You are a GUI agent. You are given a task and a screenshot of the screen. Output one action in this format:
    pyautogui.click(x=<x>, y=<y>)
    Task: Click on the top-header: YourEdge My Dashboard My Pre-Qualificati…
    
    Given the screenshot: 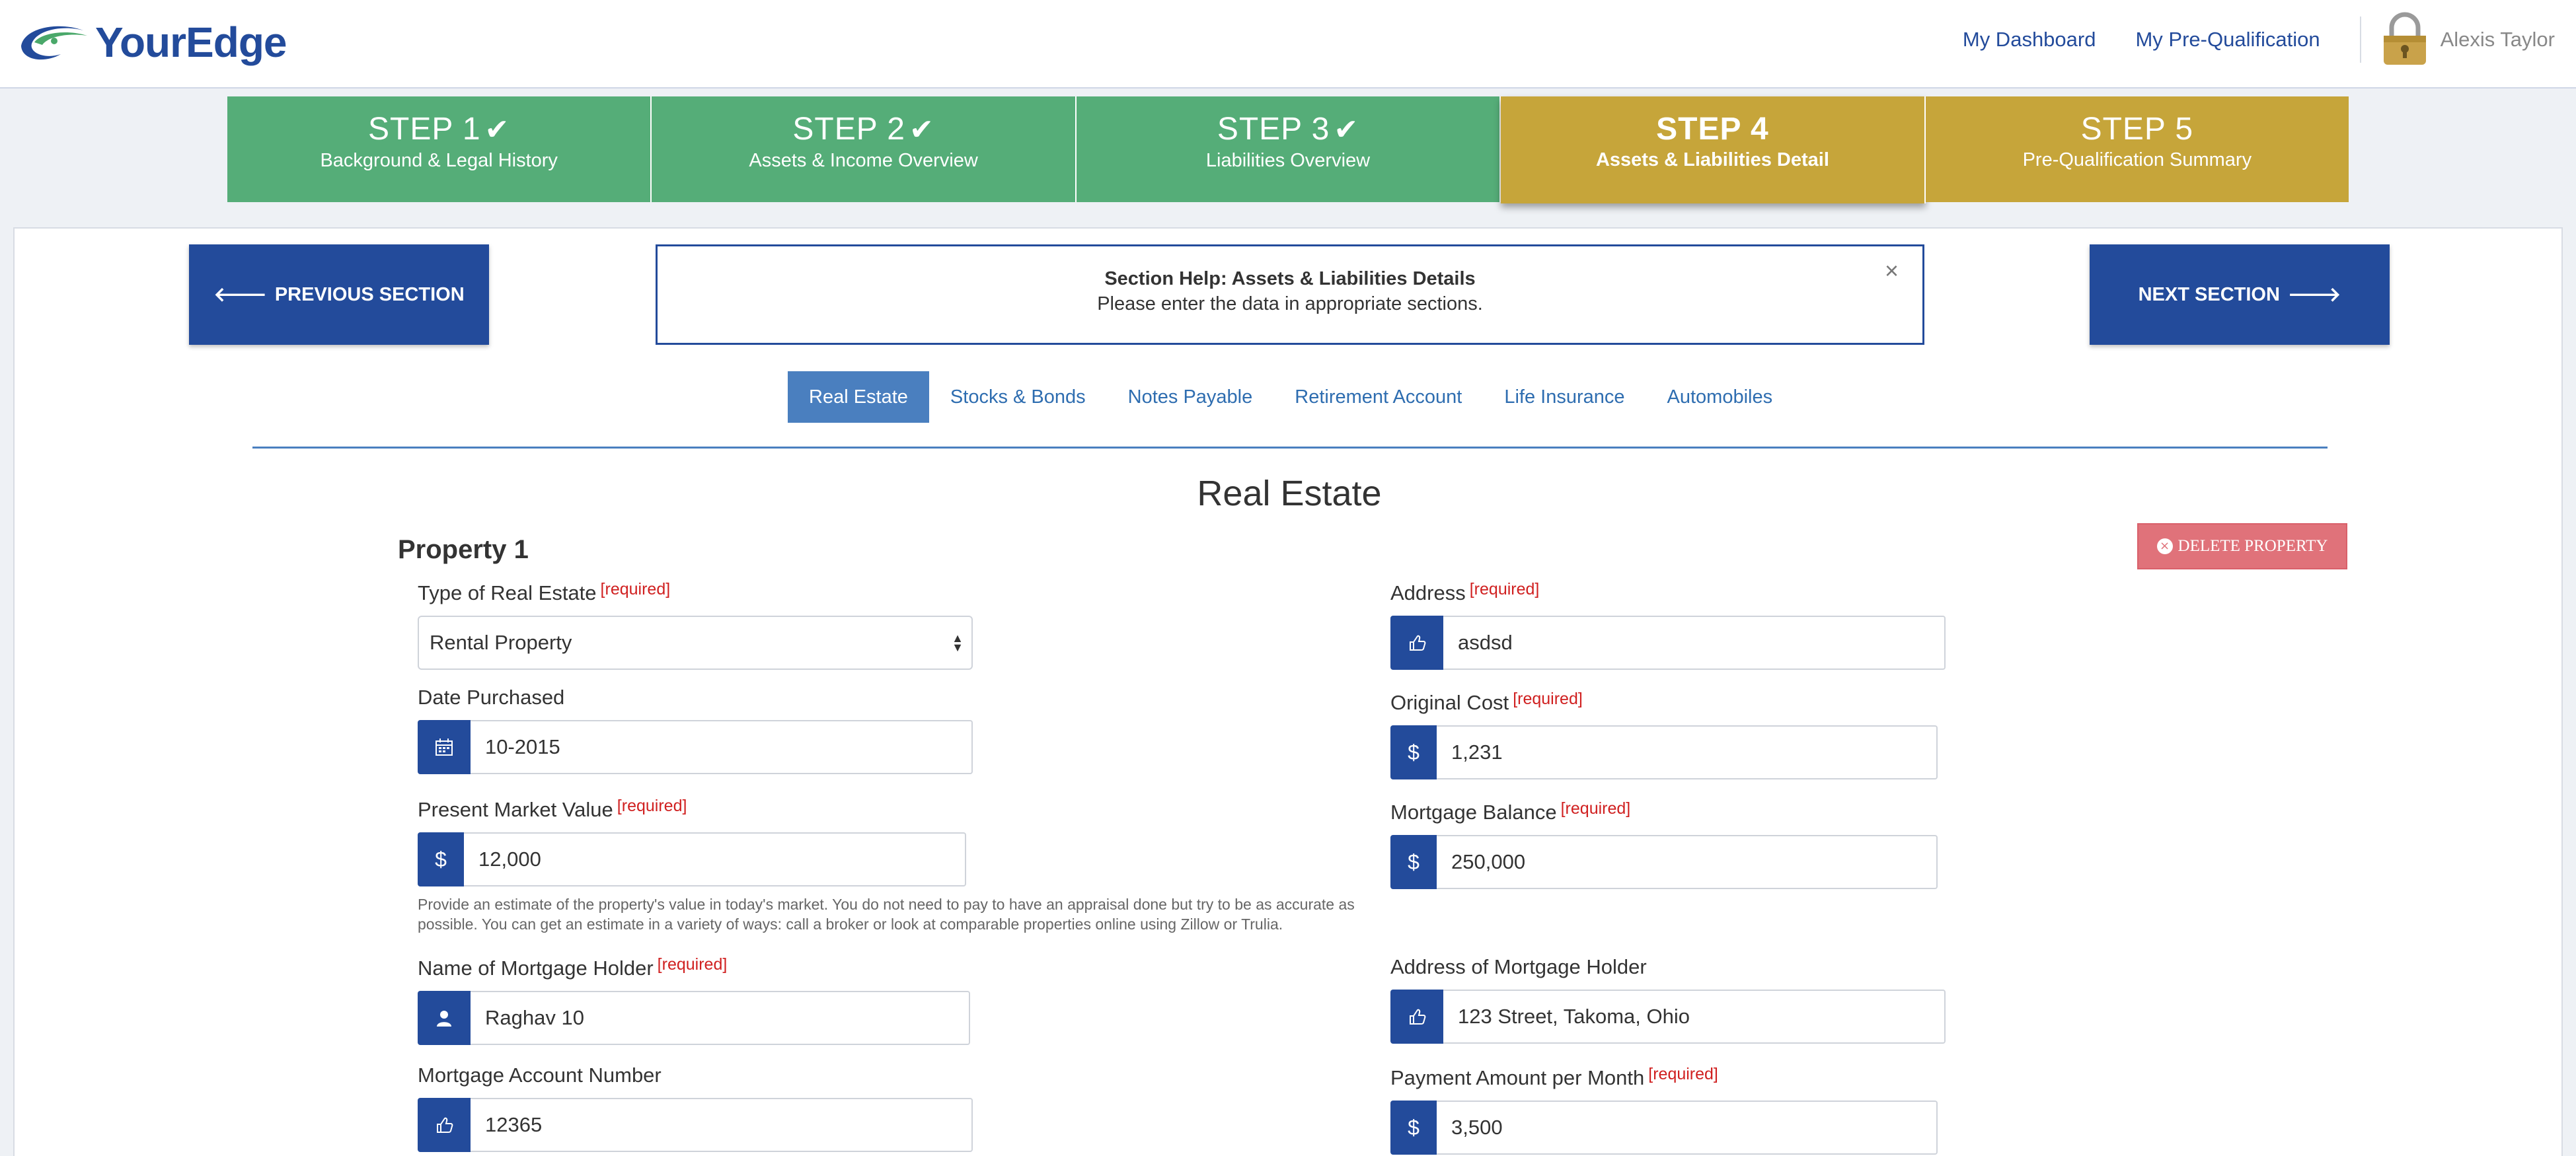 What is the action you would take?
    pyautogui.click(x=1288, y=44)
    